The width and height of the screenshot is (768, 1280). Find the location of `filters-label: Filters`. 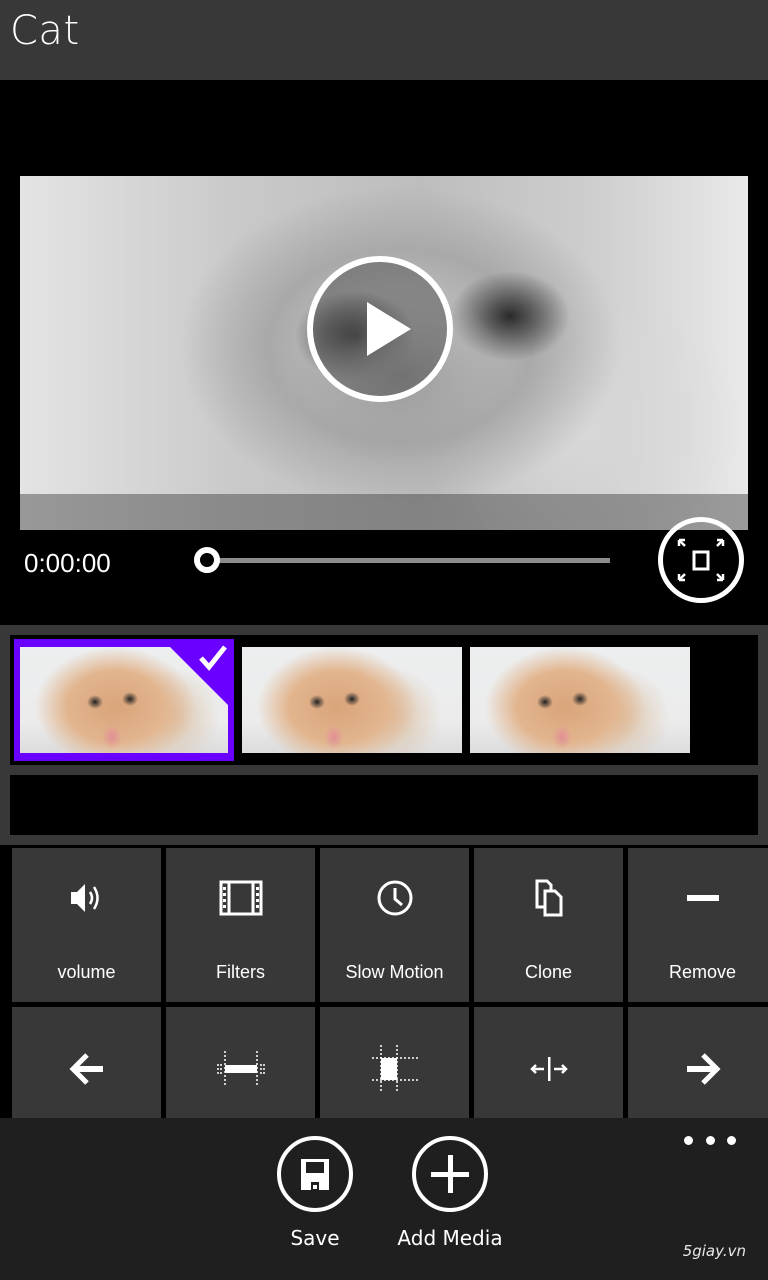

filters-label: Filters is located at coordinates (240, 972).